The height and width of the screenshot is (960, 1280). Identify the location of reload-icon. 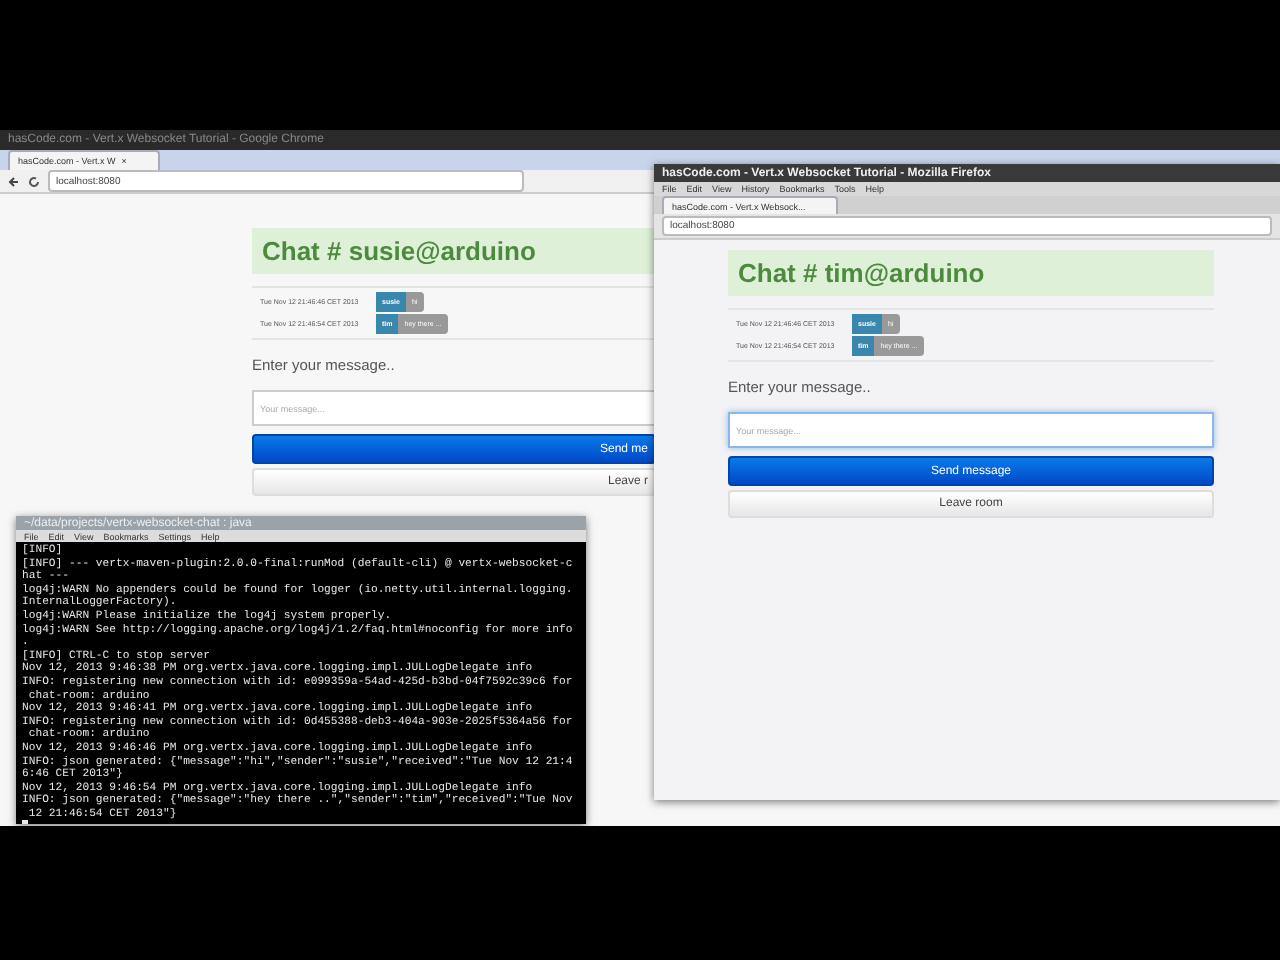
(34, 181).